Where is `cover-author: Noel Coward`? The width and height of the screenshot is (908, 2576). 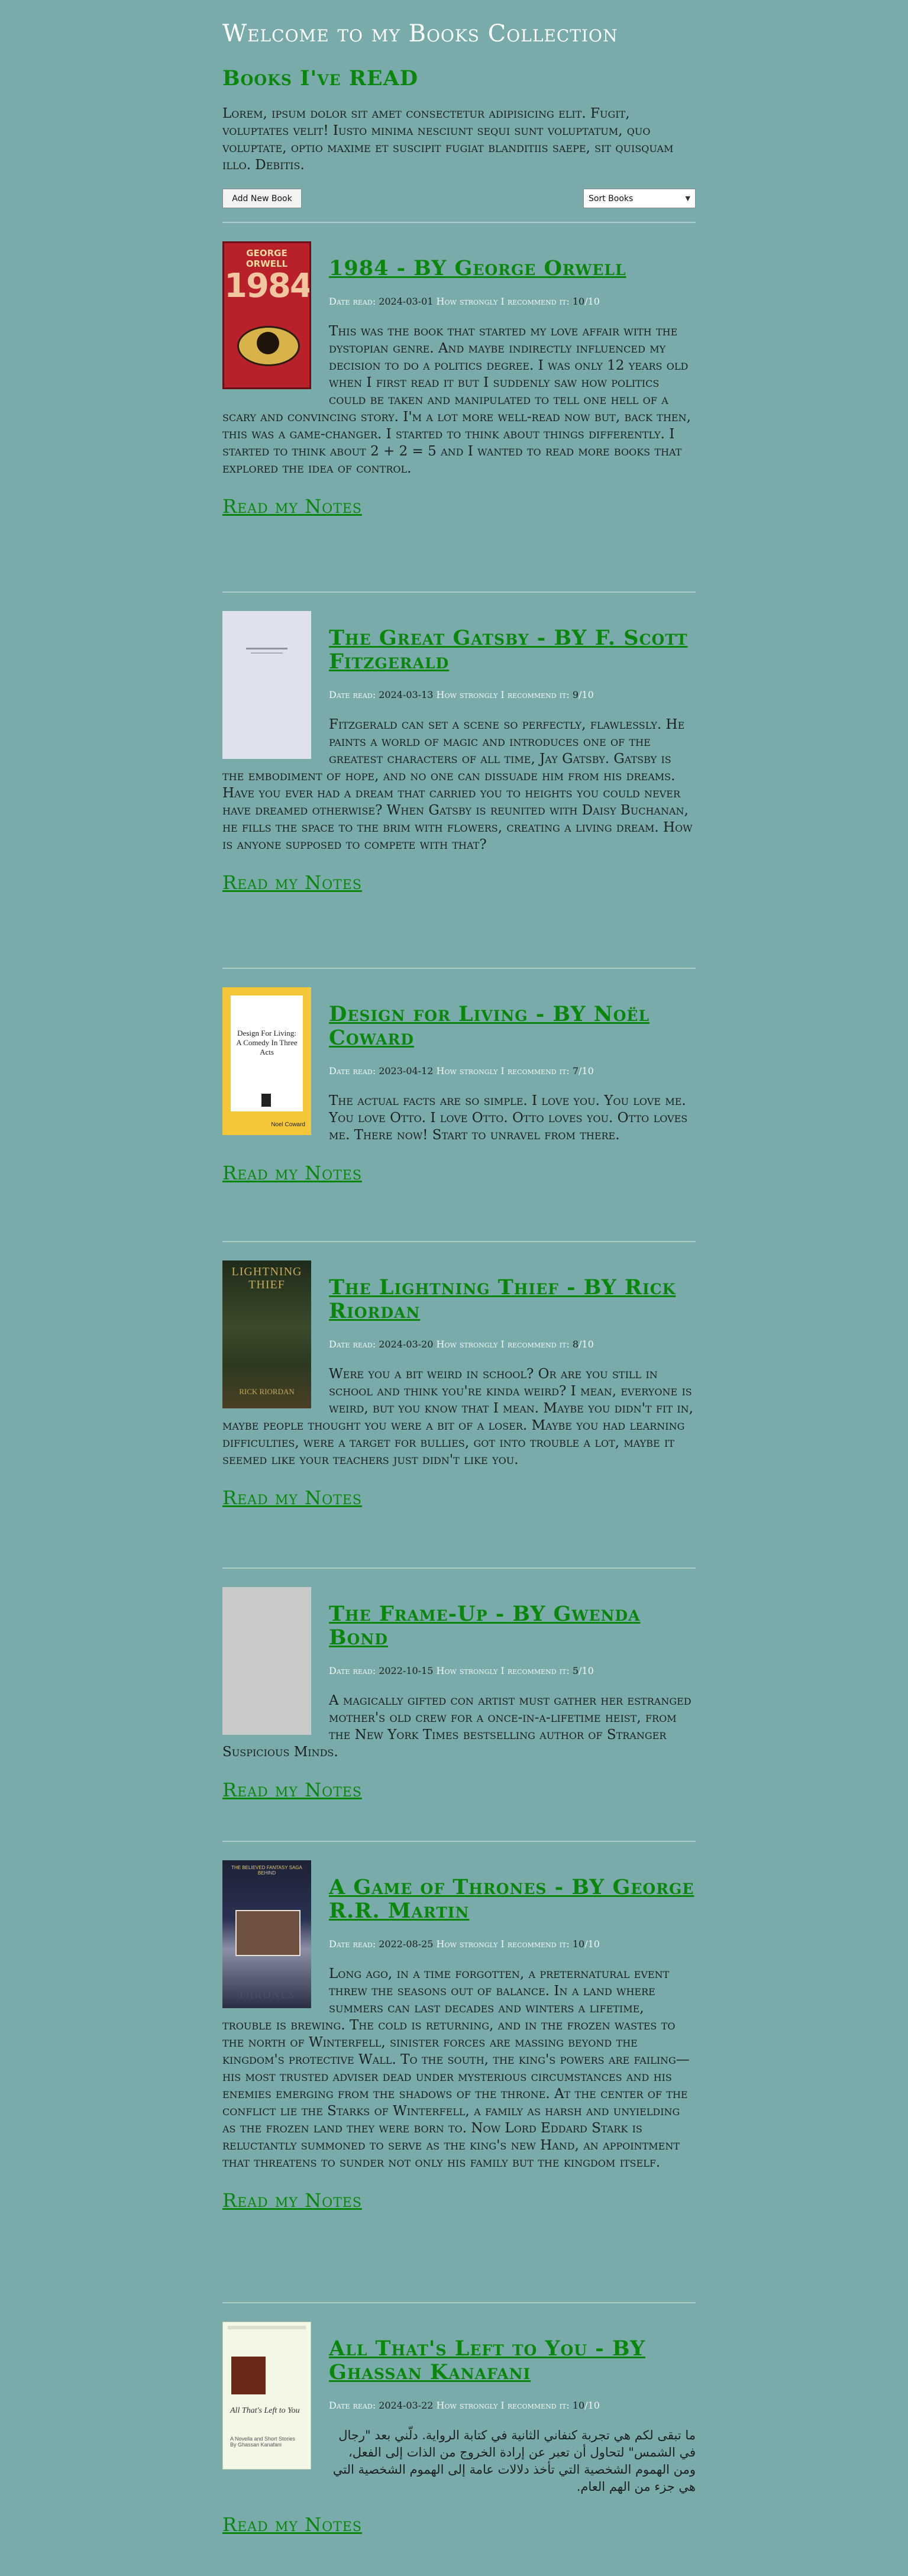
cover-author: Noel Coward is located at coordinates (288, 1124).